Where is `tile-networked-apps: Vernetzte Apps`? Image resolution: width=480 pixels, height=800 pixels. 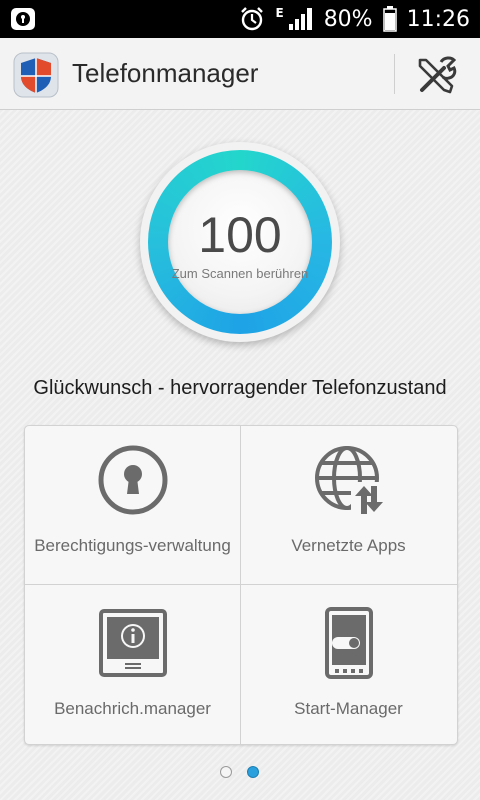 tile-networked-apps: Vernetzte Apps is located at coordinates (348, 505).